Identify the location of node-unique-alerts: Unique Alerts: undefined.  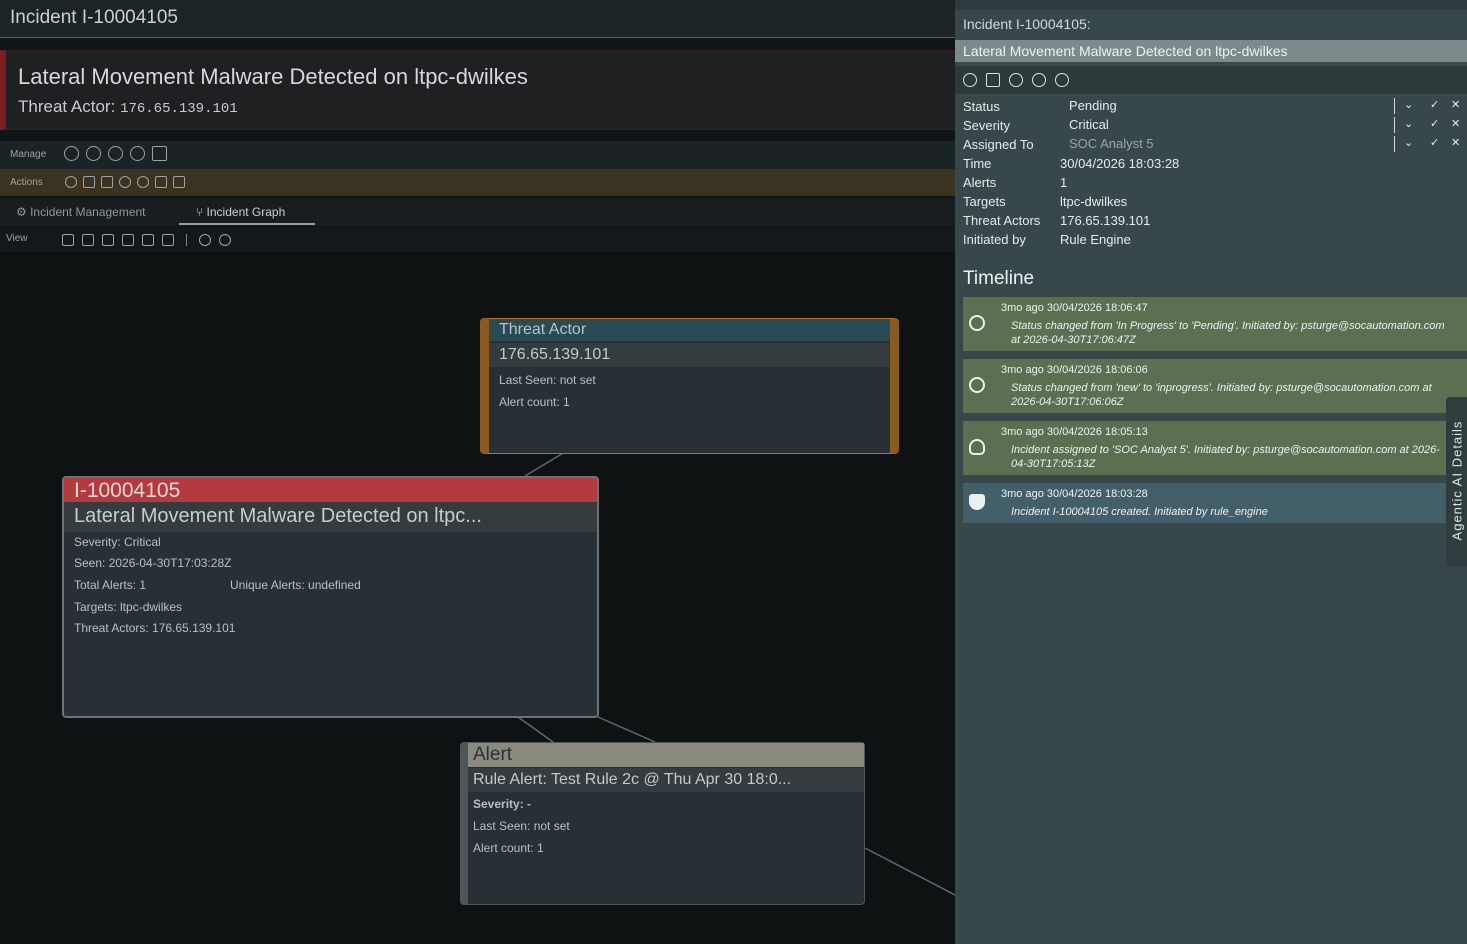
(295, 585).